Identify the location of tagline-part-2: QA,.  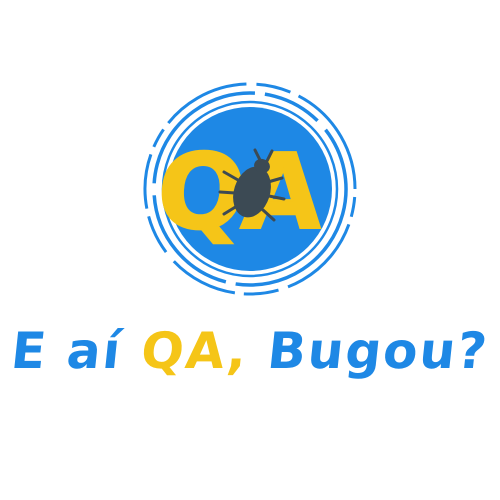
(195, 351).